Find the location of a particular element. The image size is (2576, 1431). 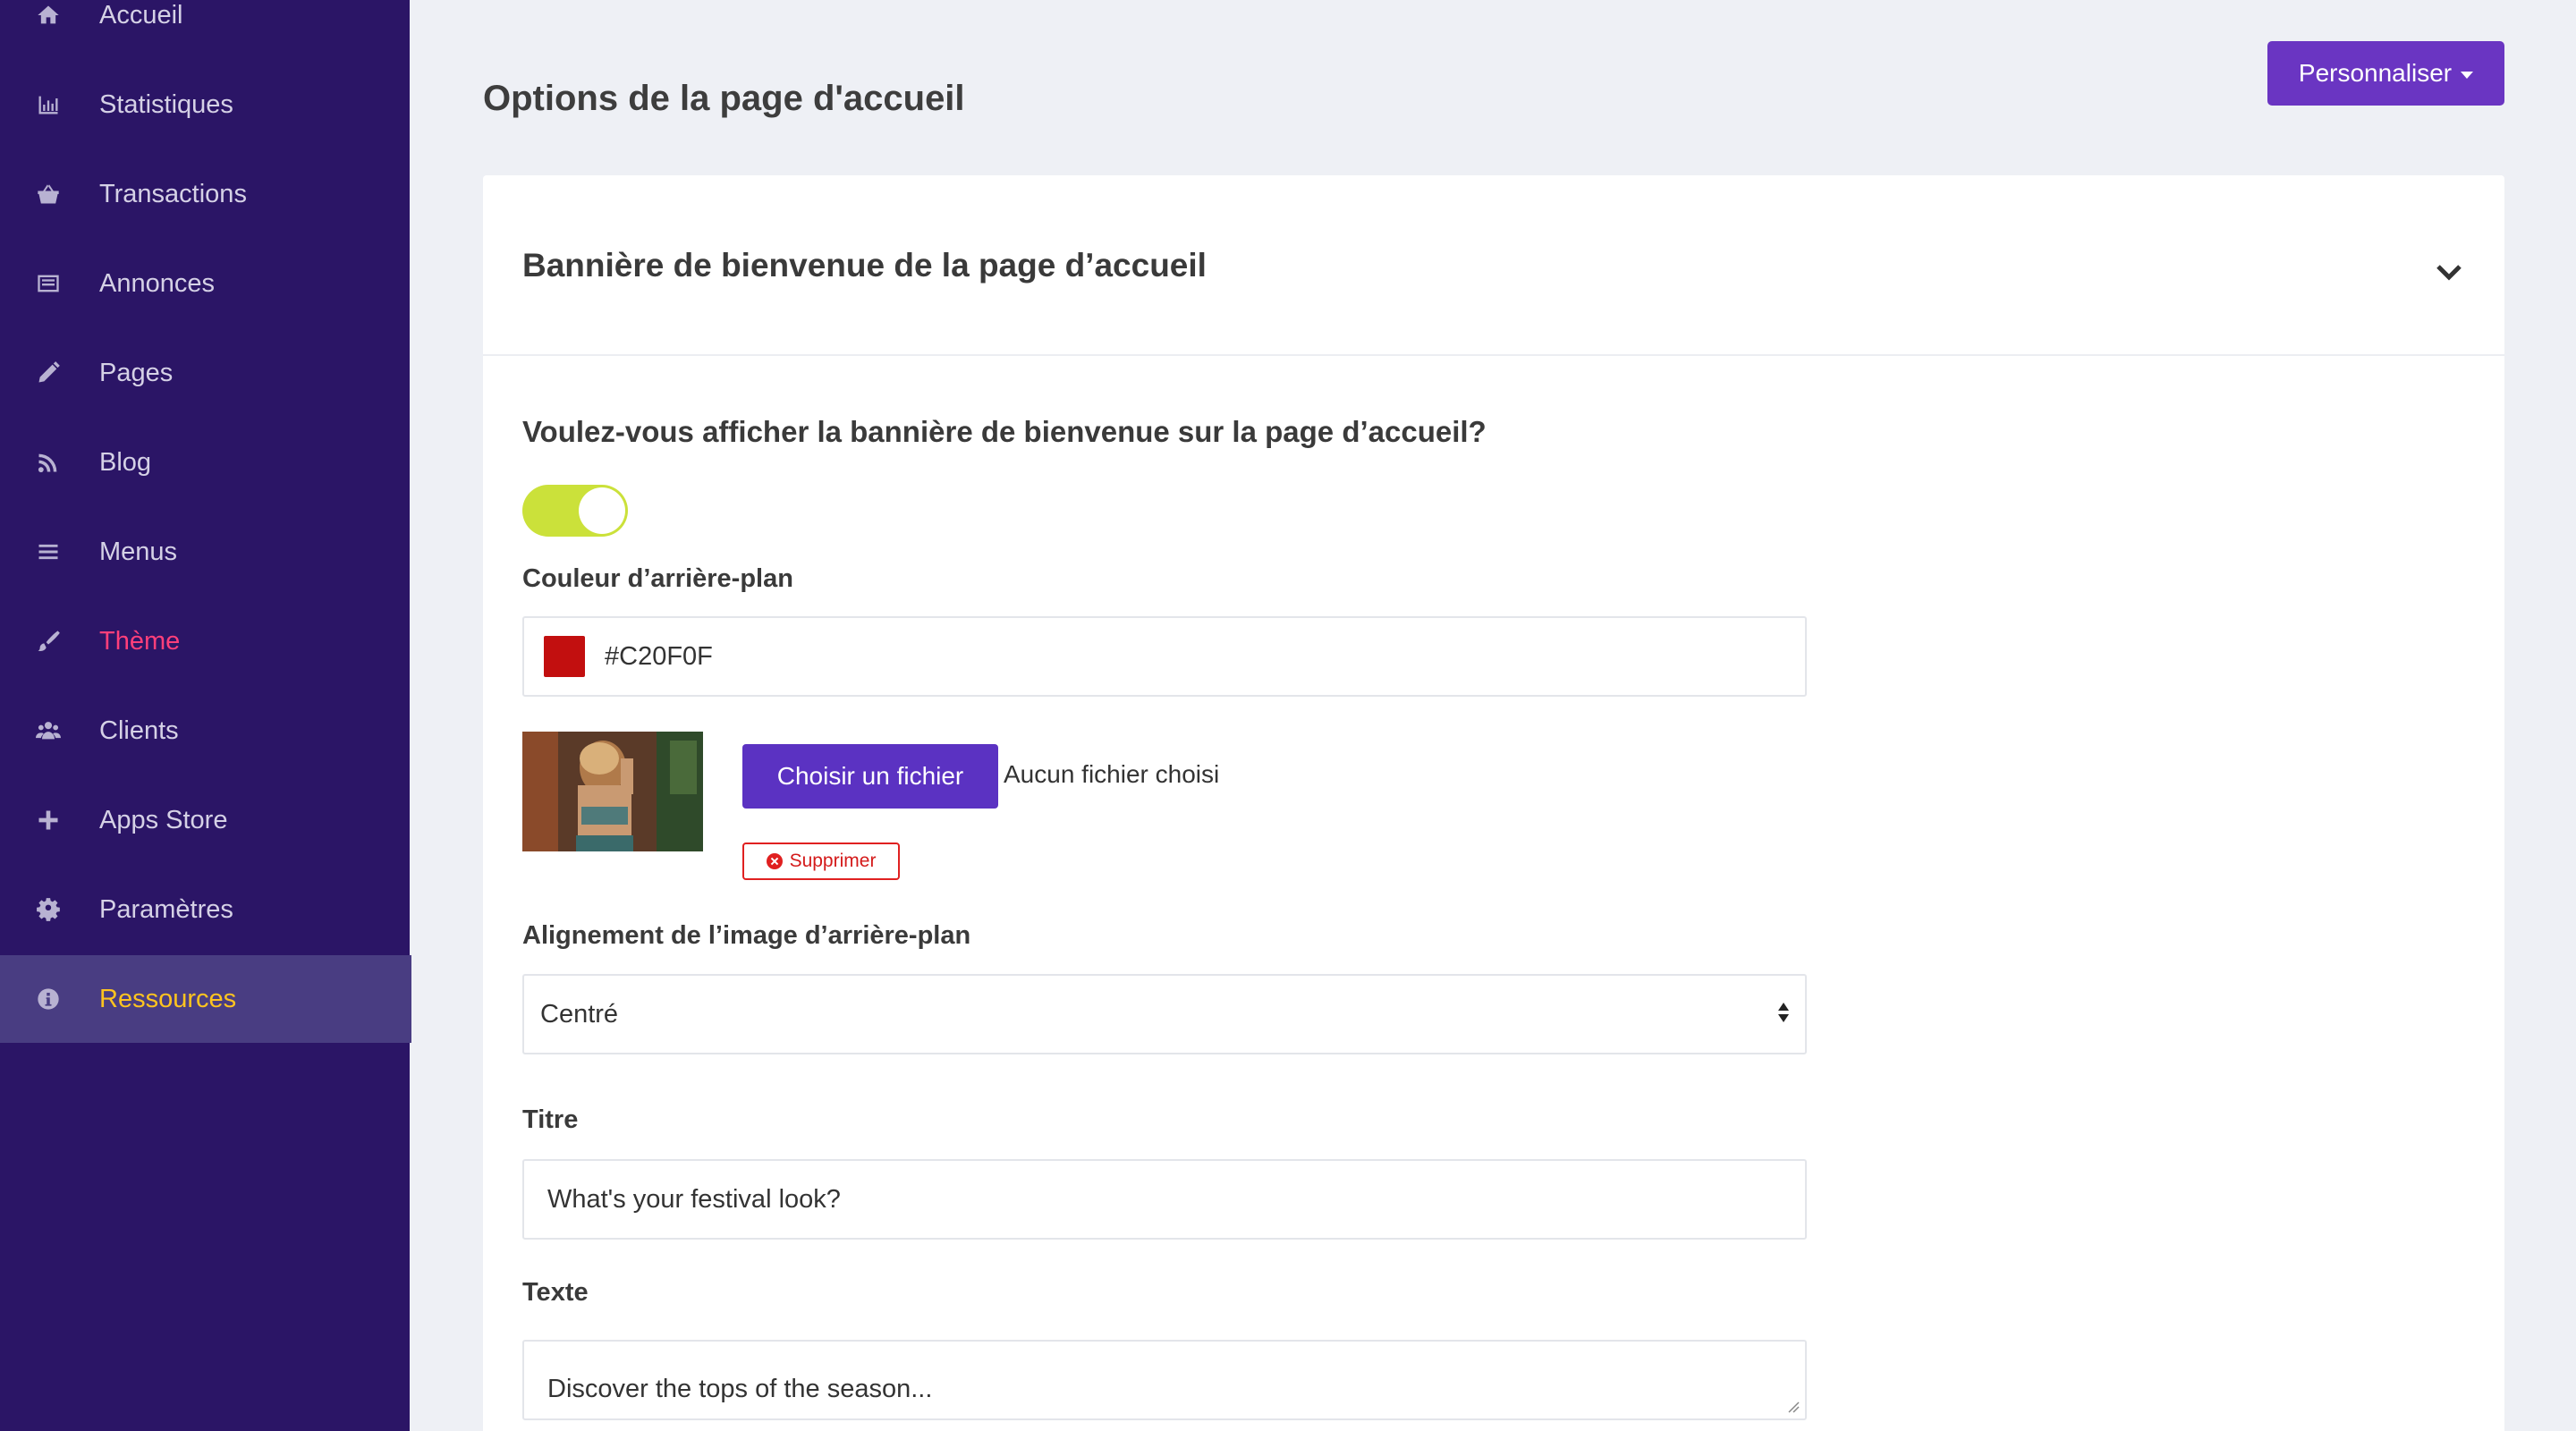

sidebar-item-statistiques: Statistiques is located at coordinates (205, 104).